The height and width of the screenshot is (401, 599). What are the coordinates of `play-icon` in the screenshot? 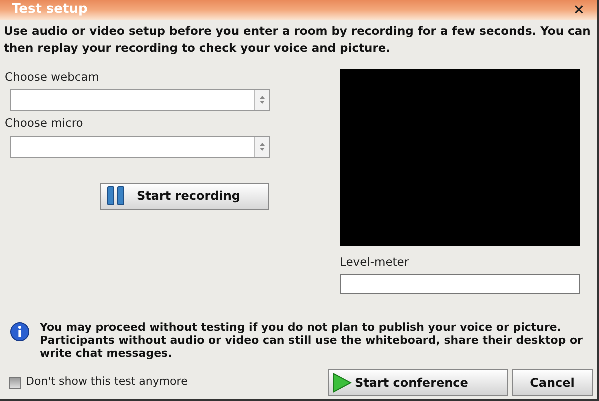 It's located at (342, 382).